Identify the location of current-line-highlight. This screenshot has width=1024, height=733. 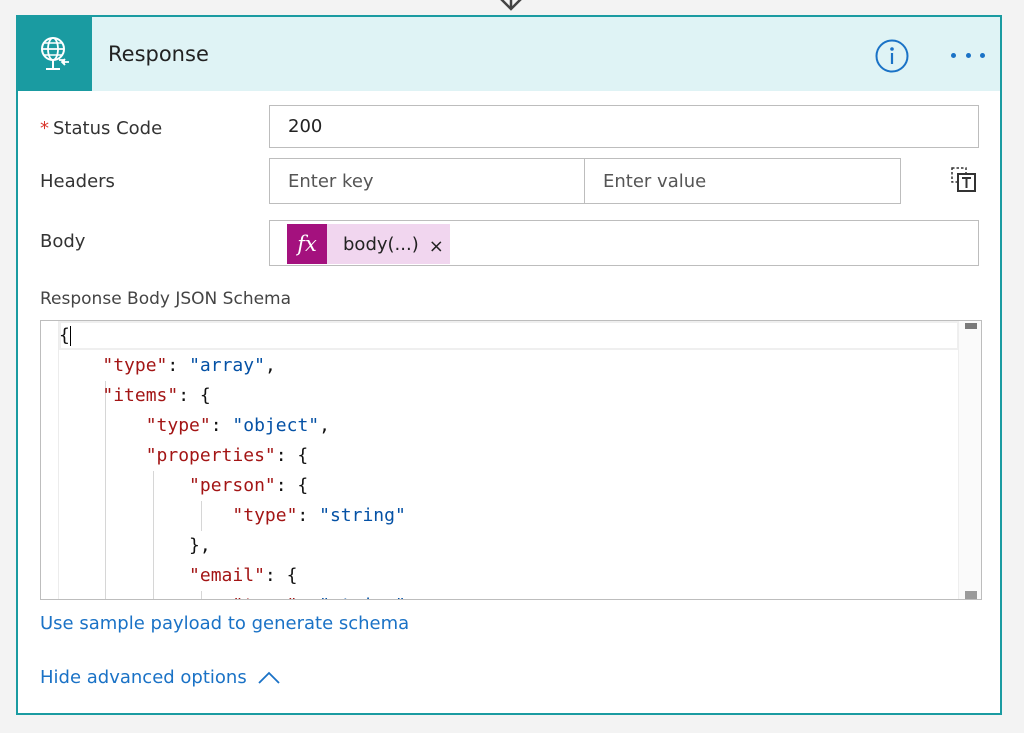
(509, 335).